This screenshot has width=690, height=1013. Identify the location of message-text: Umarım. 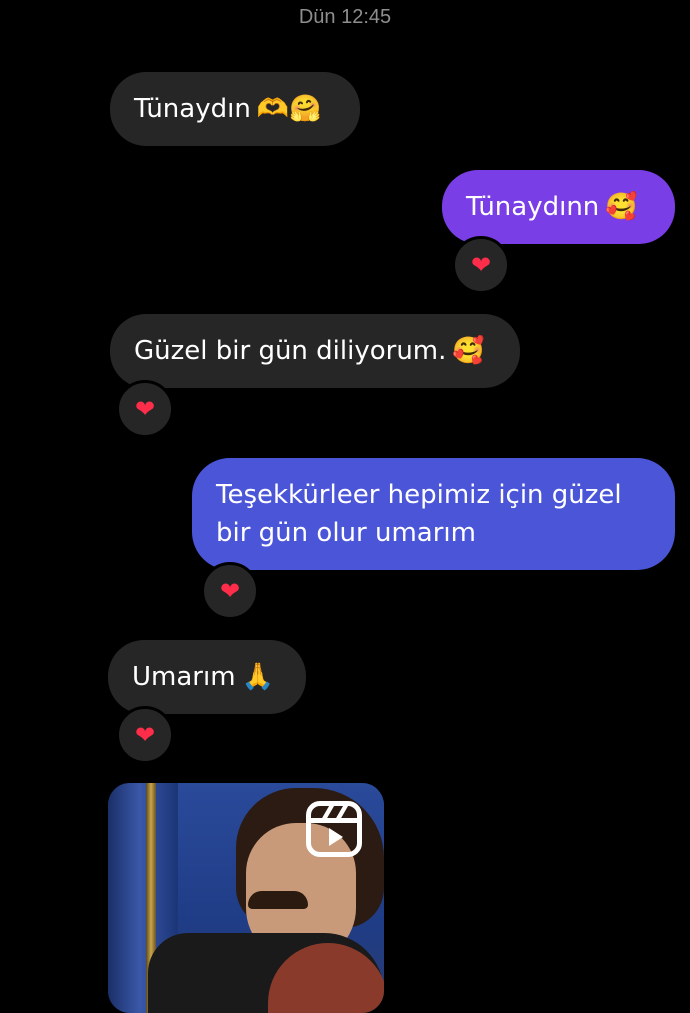
(184, 677).